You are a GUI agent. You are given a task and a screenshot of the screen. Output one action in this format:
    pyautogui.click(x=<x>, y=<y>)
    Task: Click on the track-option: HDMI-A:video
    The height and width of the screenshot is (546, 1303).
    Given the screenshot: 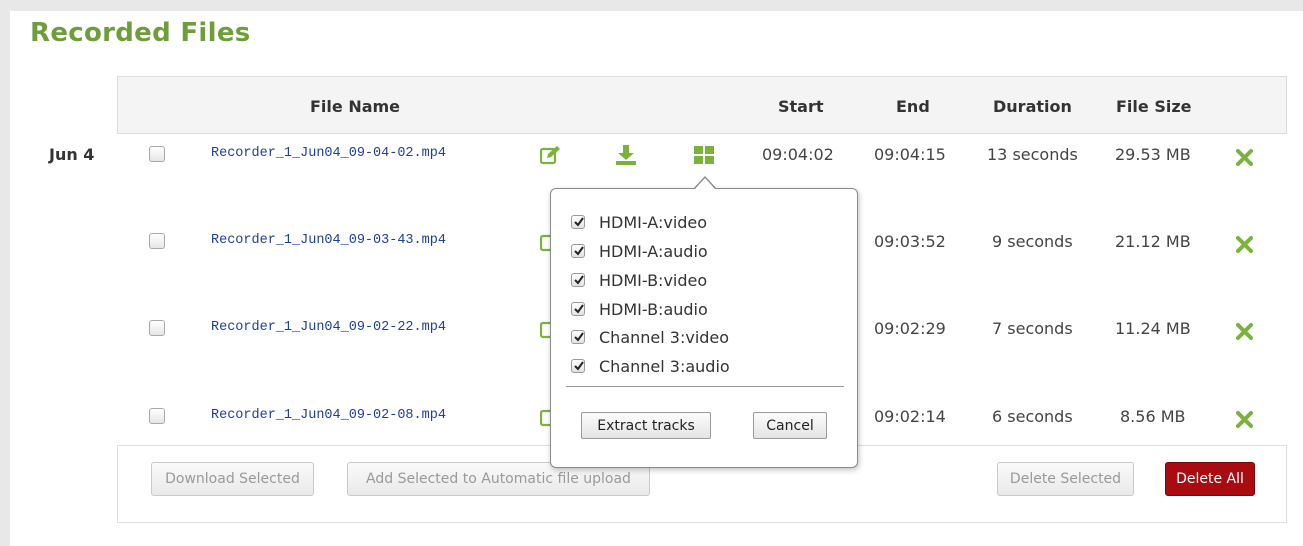 What is the action you would take?
    pyautogui.click(x=639, y=222)
    